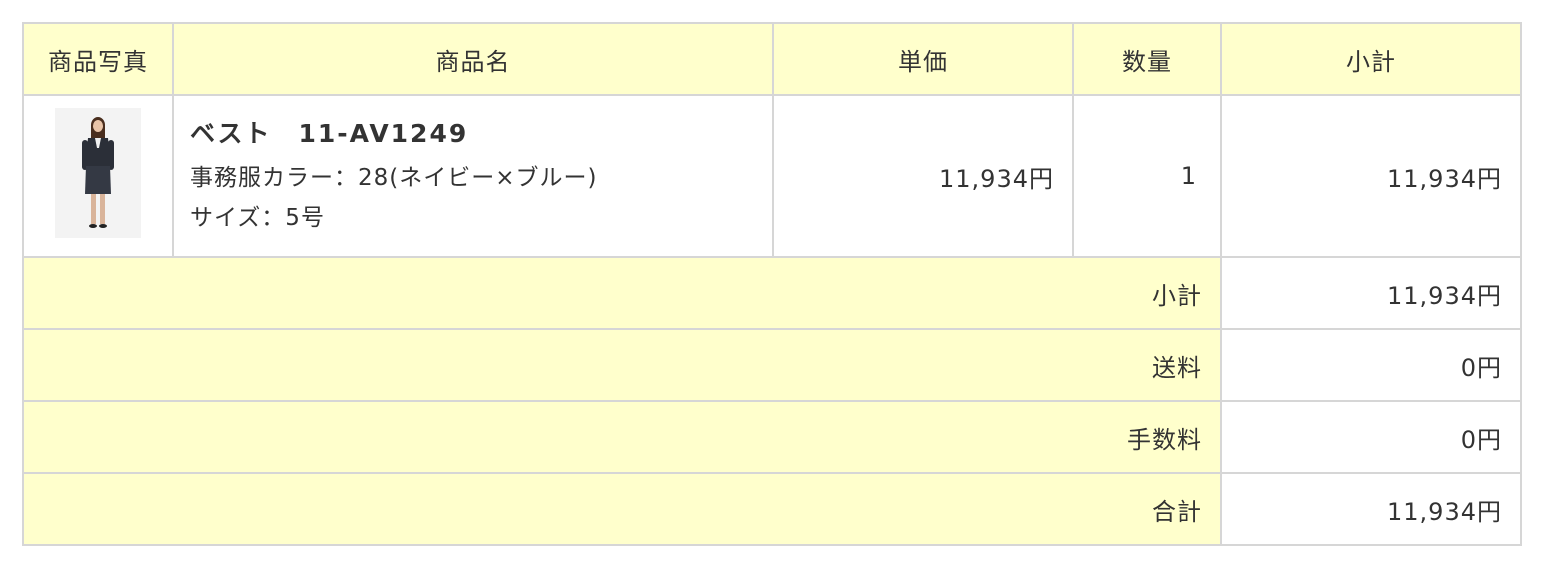 This screenshot has width=1544, height=584. I want to click on product-color-option: 事務服カラー：28(ネイビー×ブルー), so click(394, 178).